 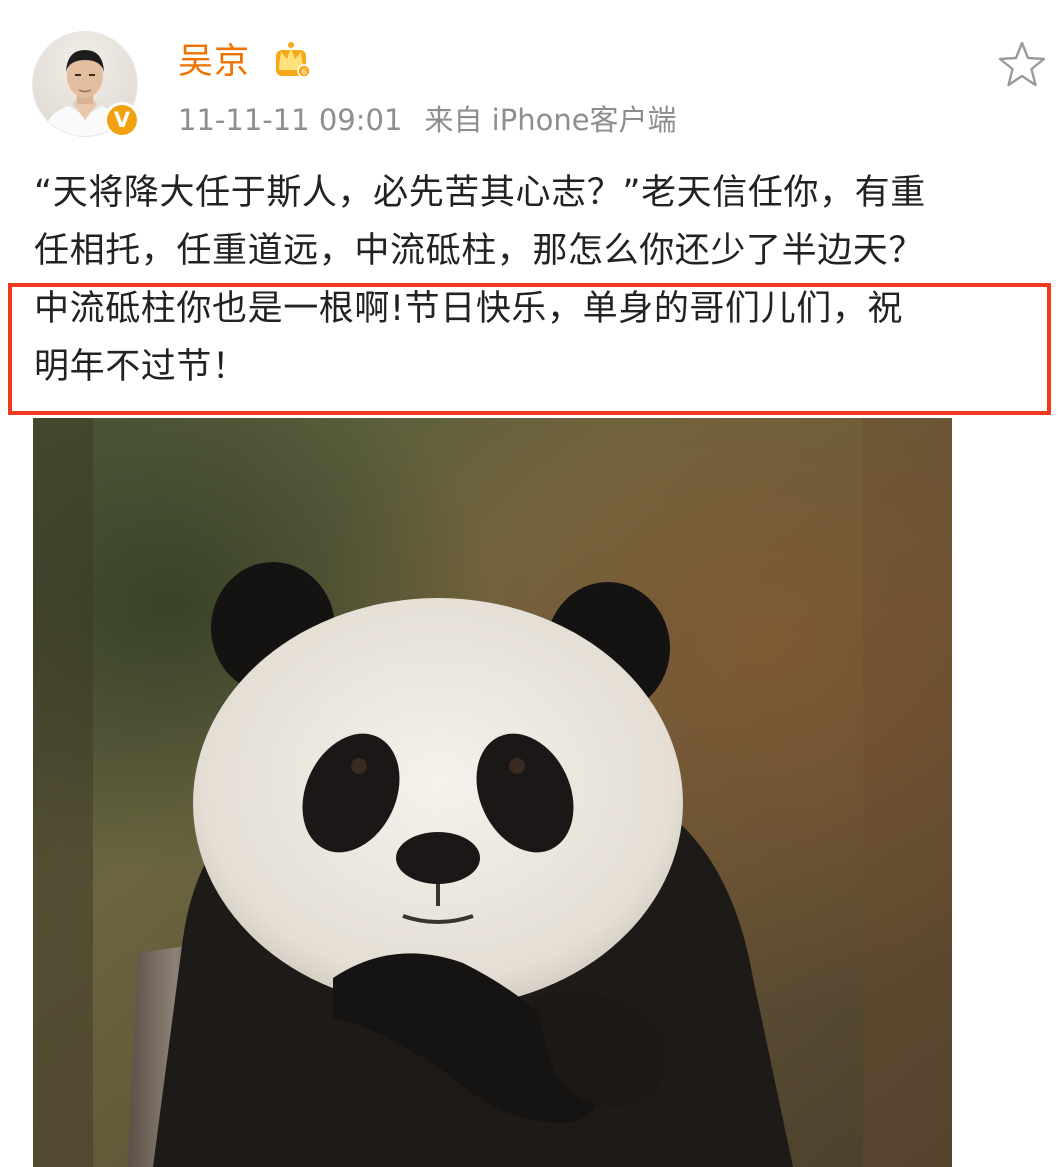 I want to click on verified-v-icon: V, so click(x=122, y=120).